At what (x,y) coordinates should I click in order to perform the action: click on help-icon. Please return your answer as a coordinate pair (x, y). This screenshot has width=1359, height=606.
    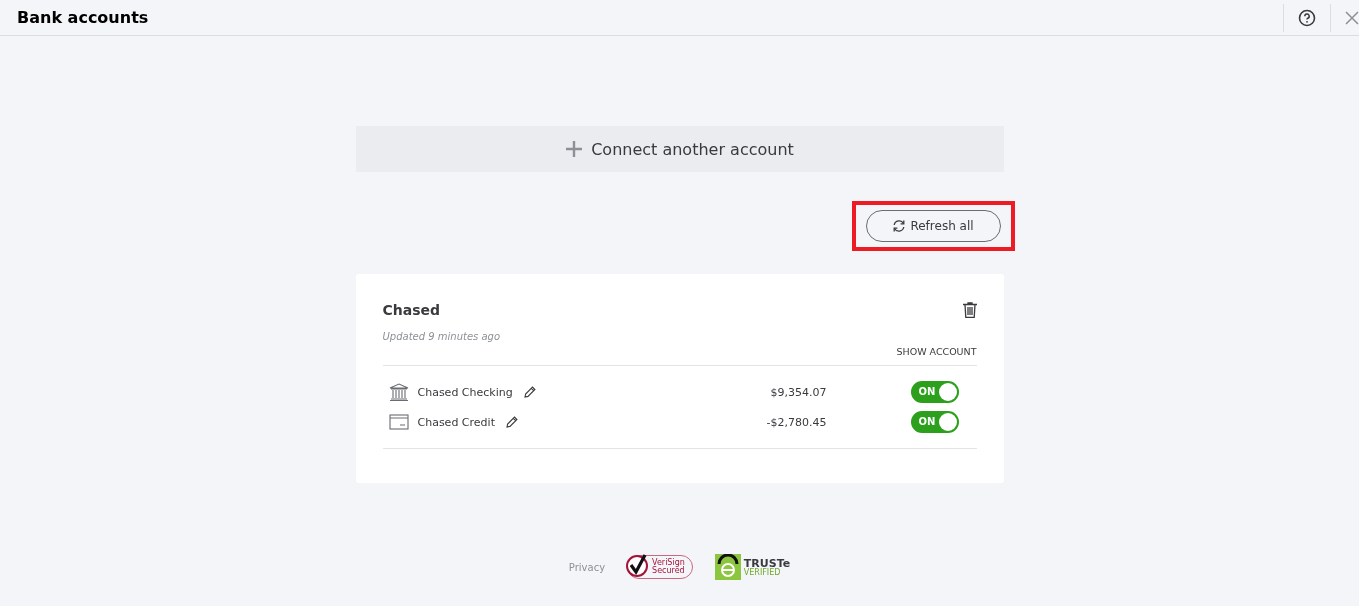
    Looking at the image, I should click on (1307, 17).